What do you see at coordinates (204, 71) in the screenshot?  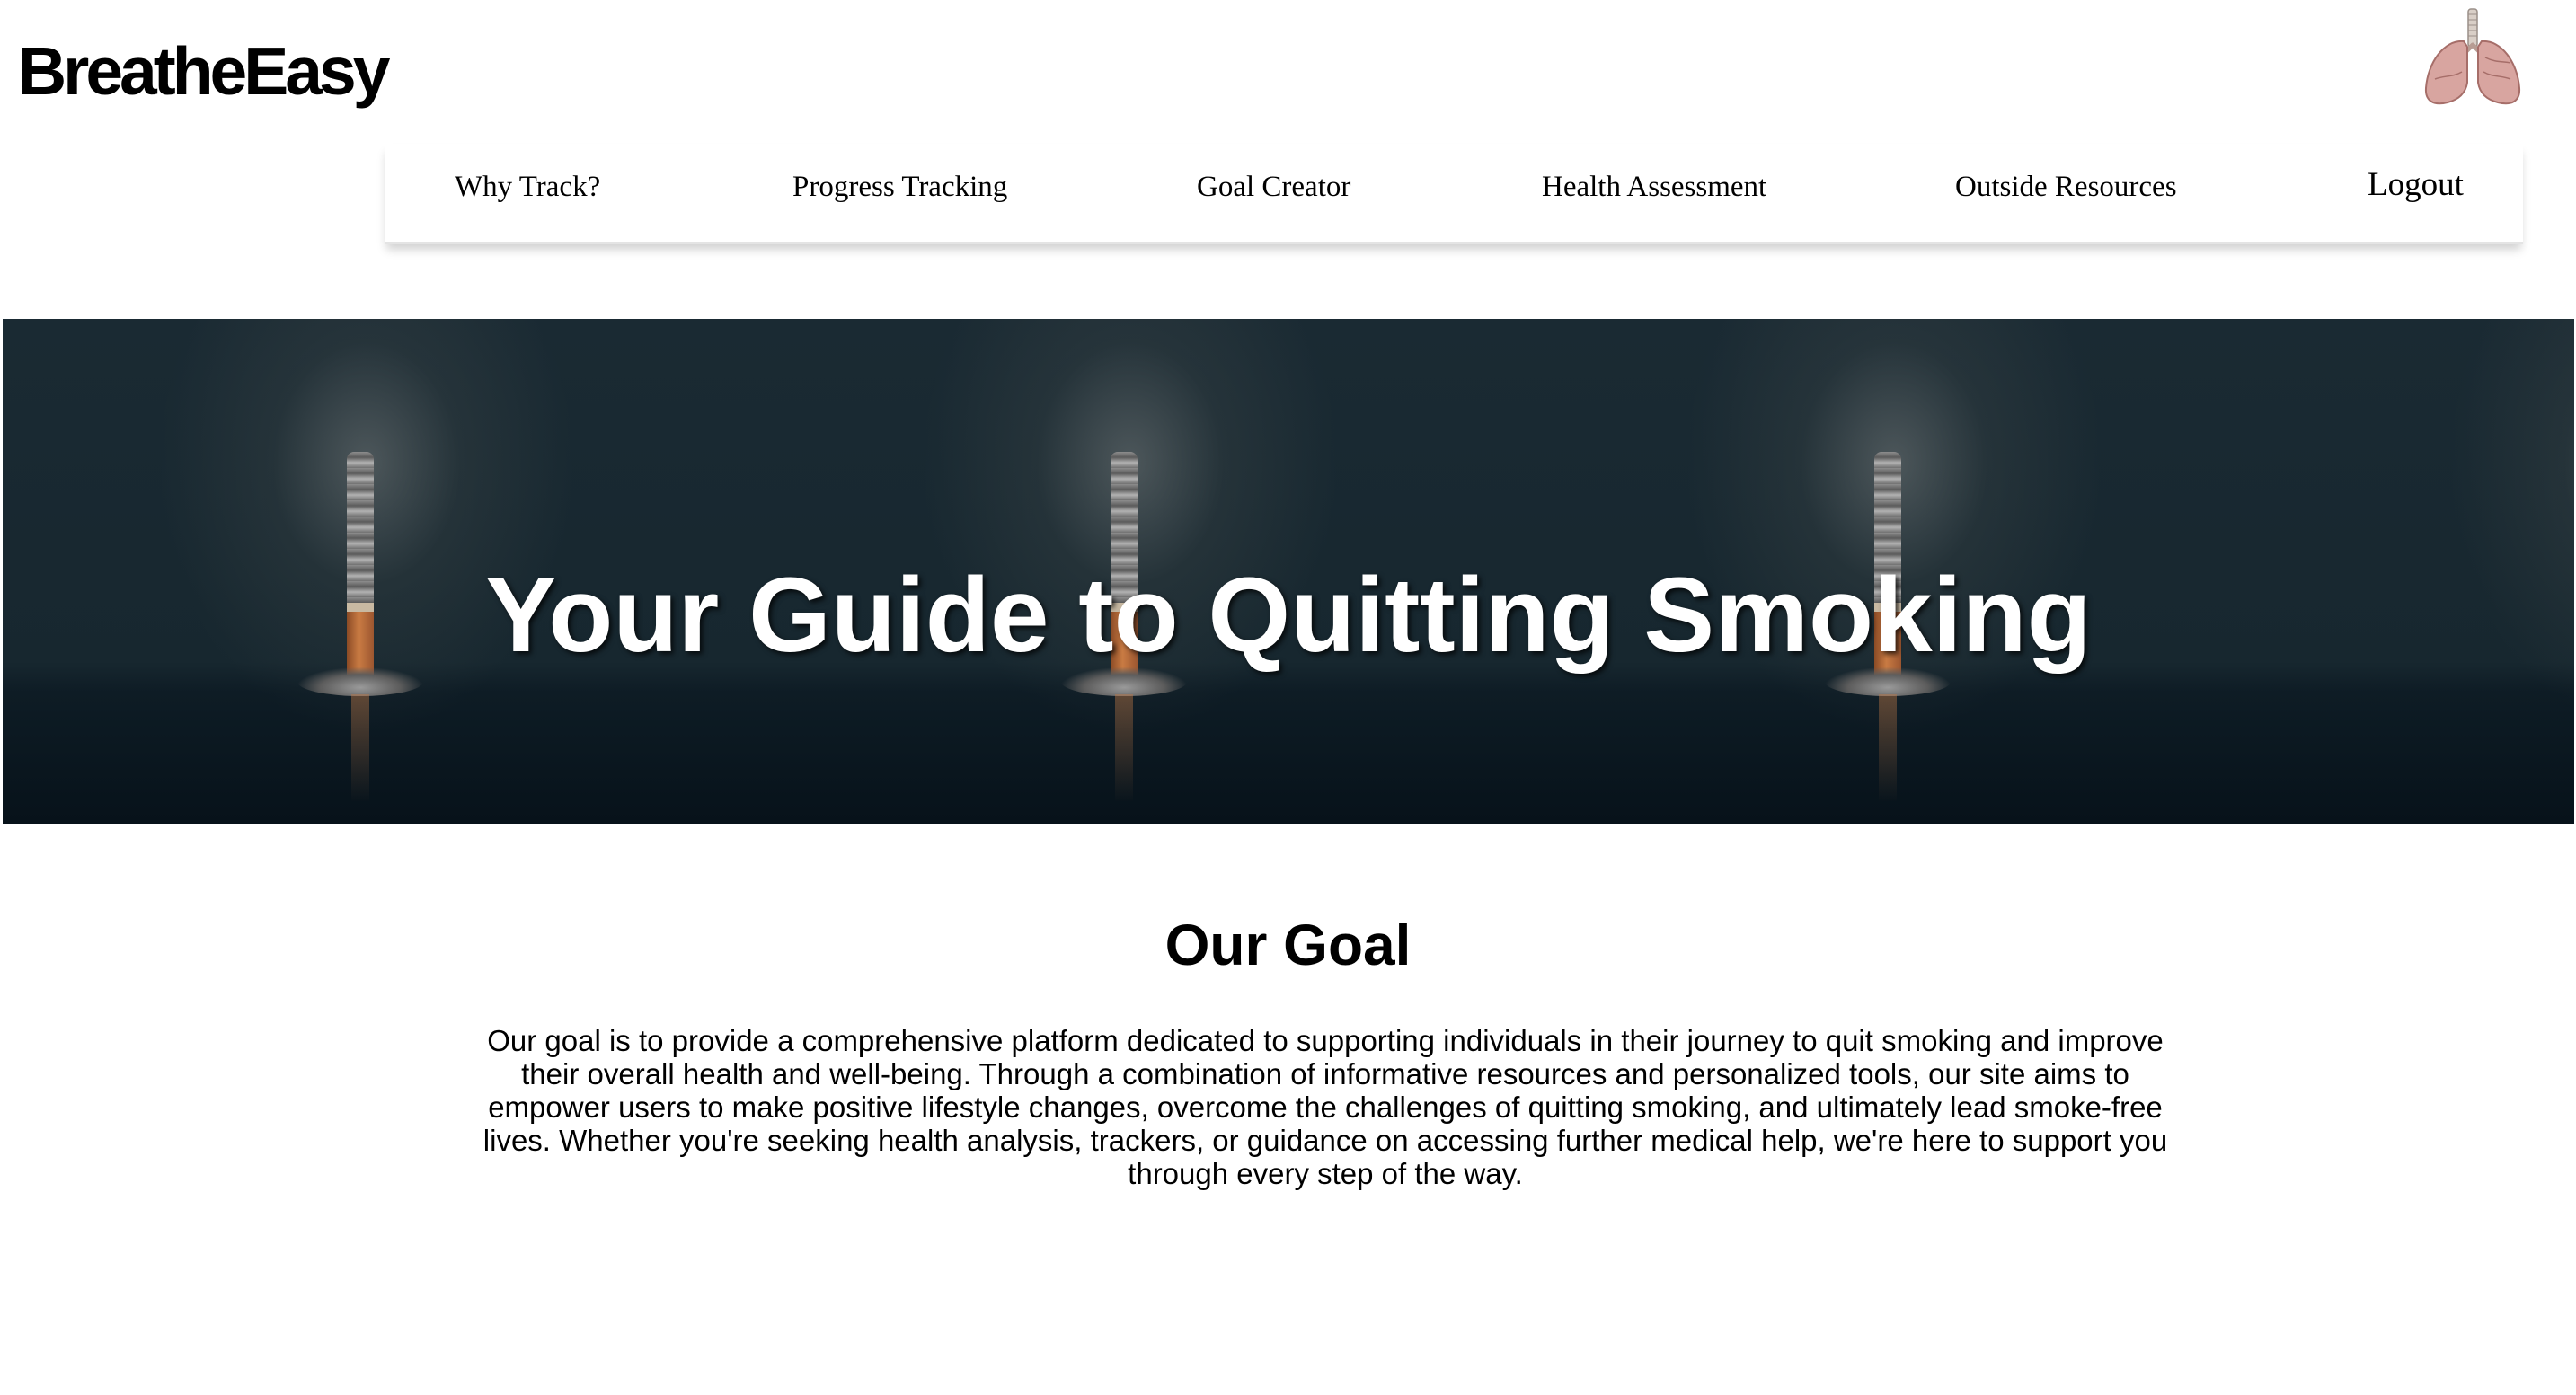 I see `brand-logo-text: BreatheEasy` at bounding box center [204, 71].